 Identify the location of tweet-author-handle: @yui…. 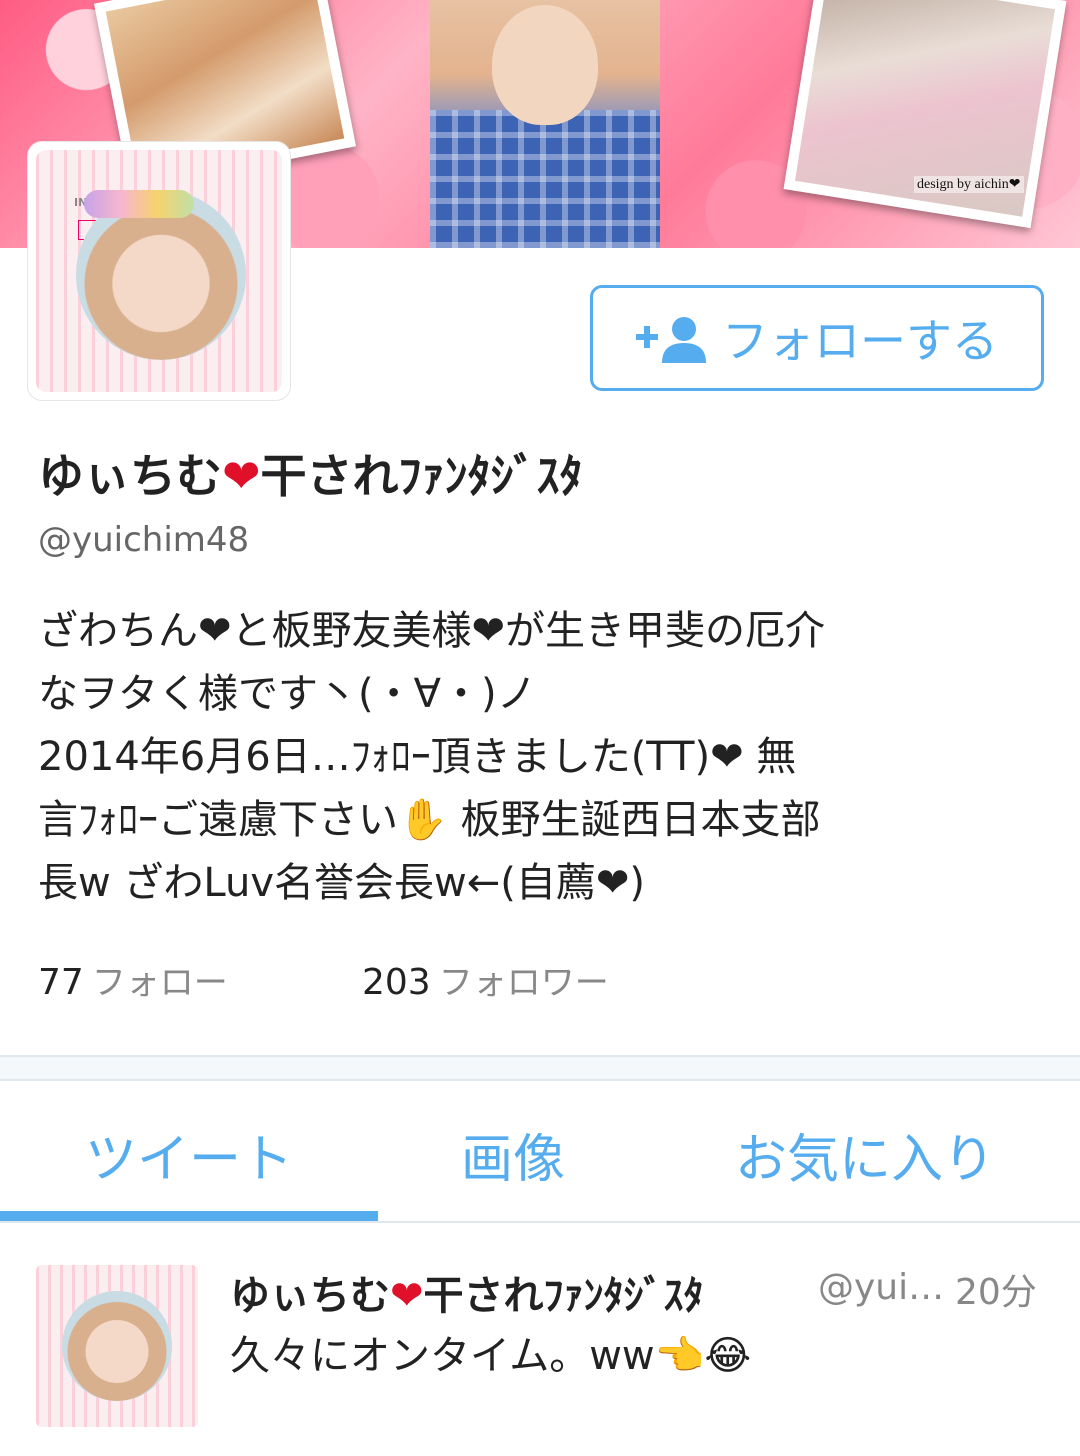
(881, 1287).